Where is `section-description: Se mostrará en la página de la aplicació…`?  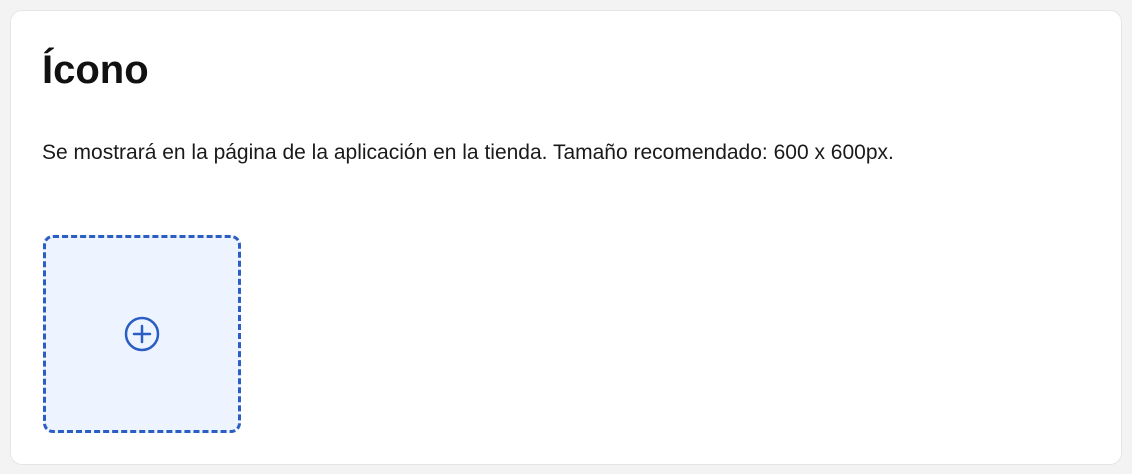
section-description: Se mostrará en la página de la aplicació… is located at coordinates (468, 152).